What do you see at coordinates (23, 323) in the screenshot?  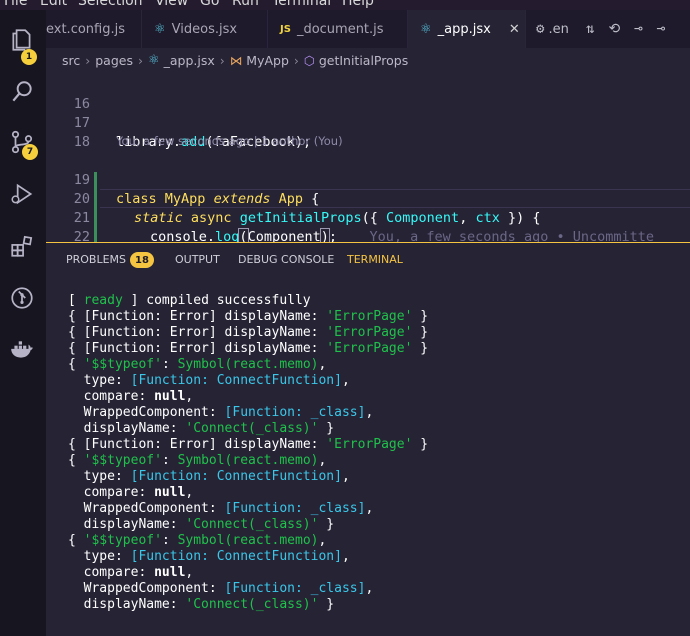 I see `activity-bar: 1 7` at bounding box center [23, 323].